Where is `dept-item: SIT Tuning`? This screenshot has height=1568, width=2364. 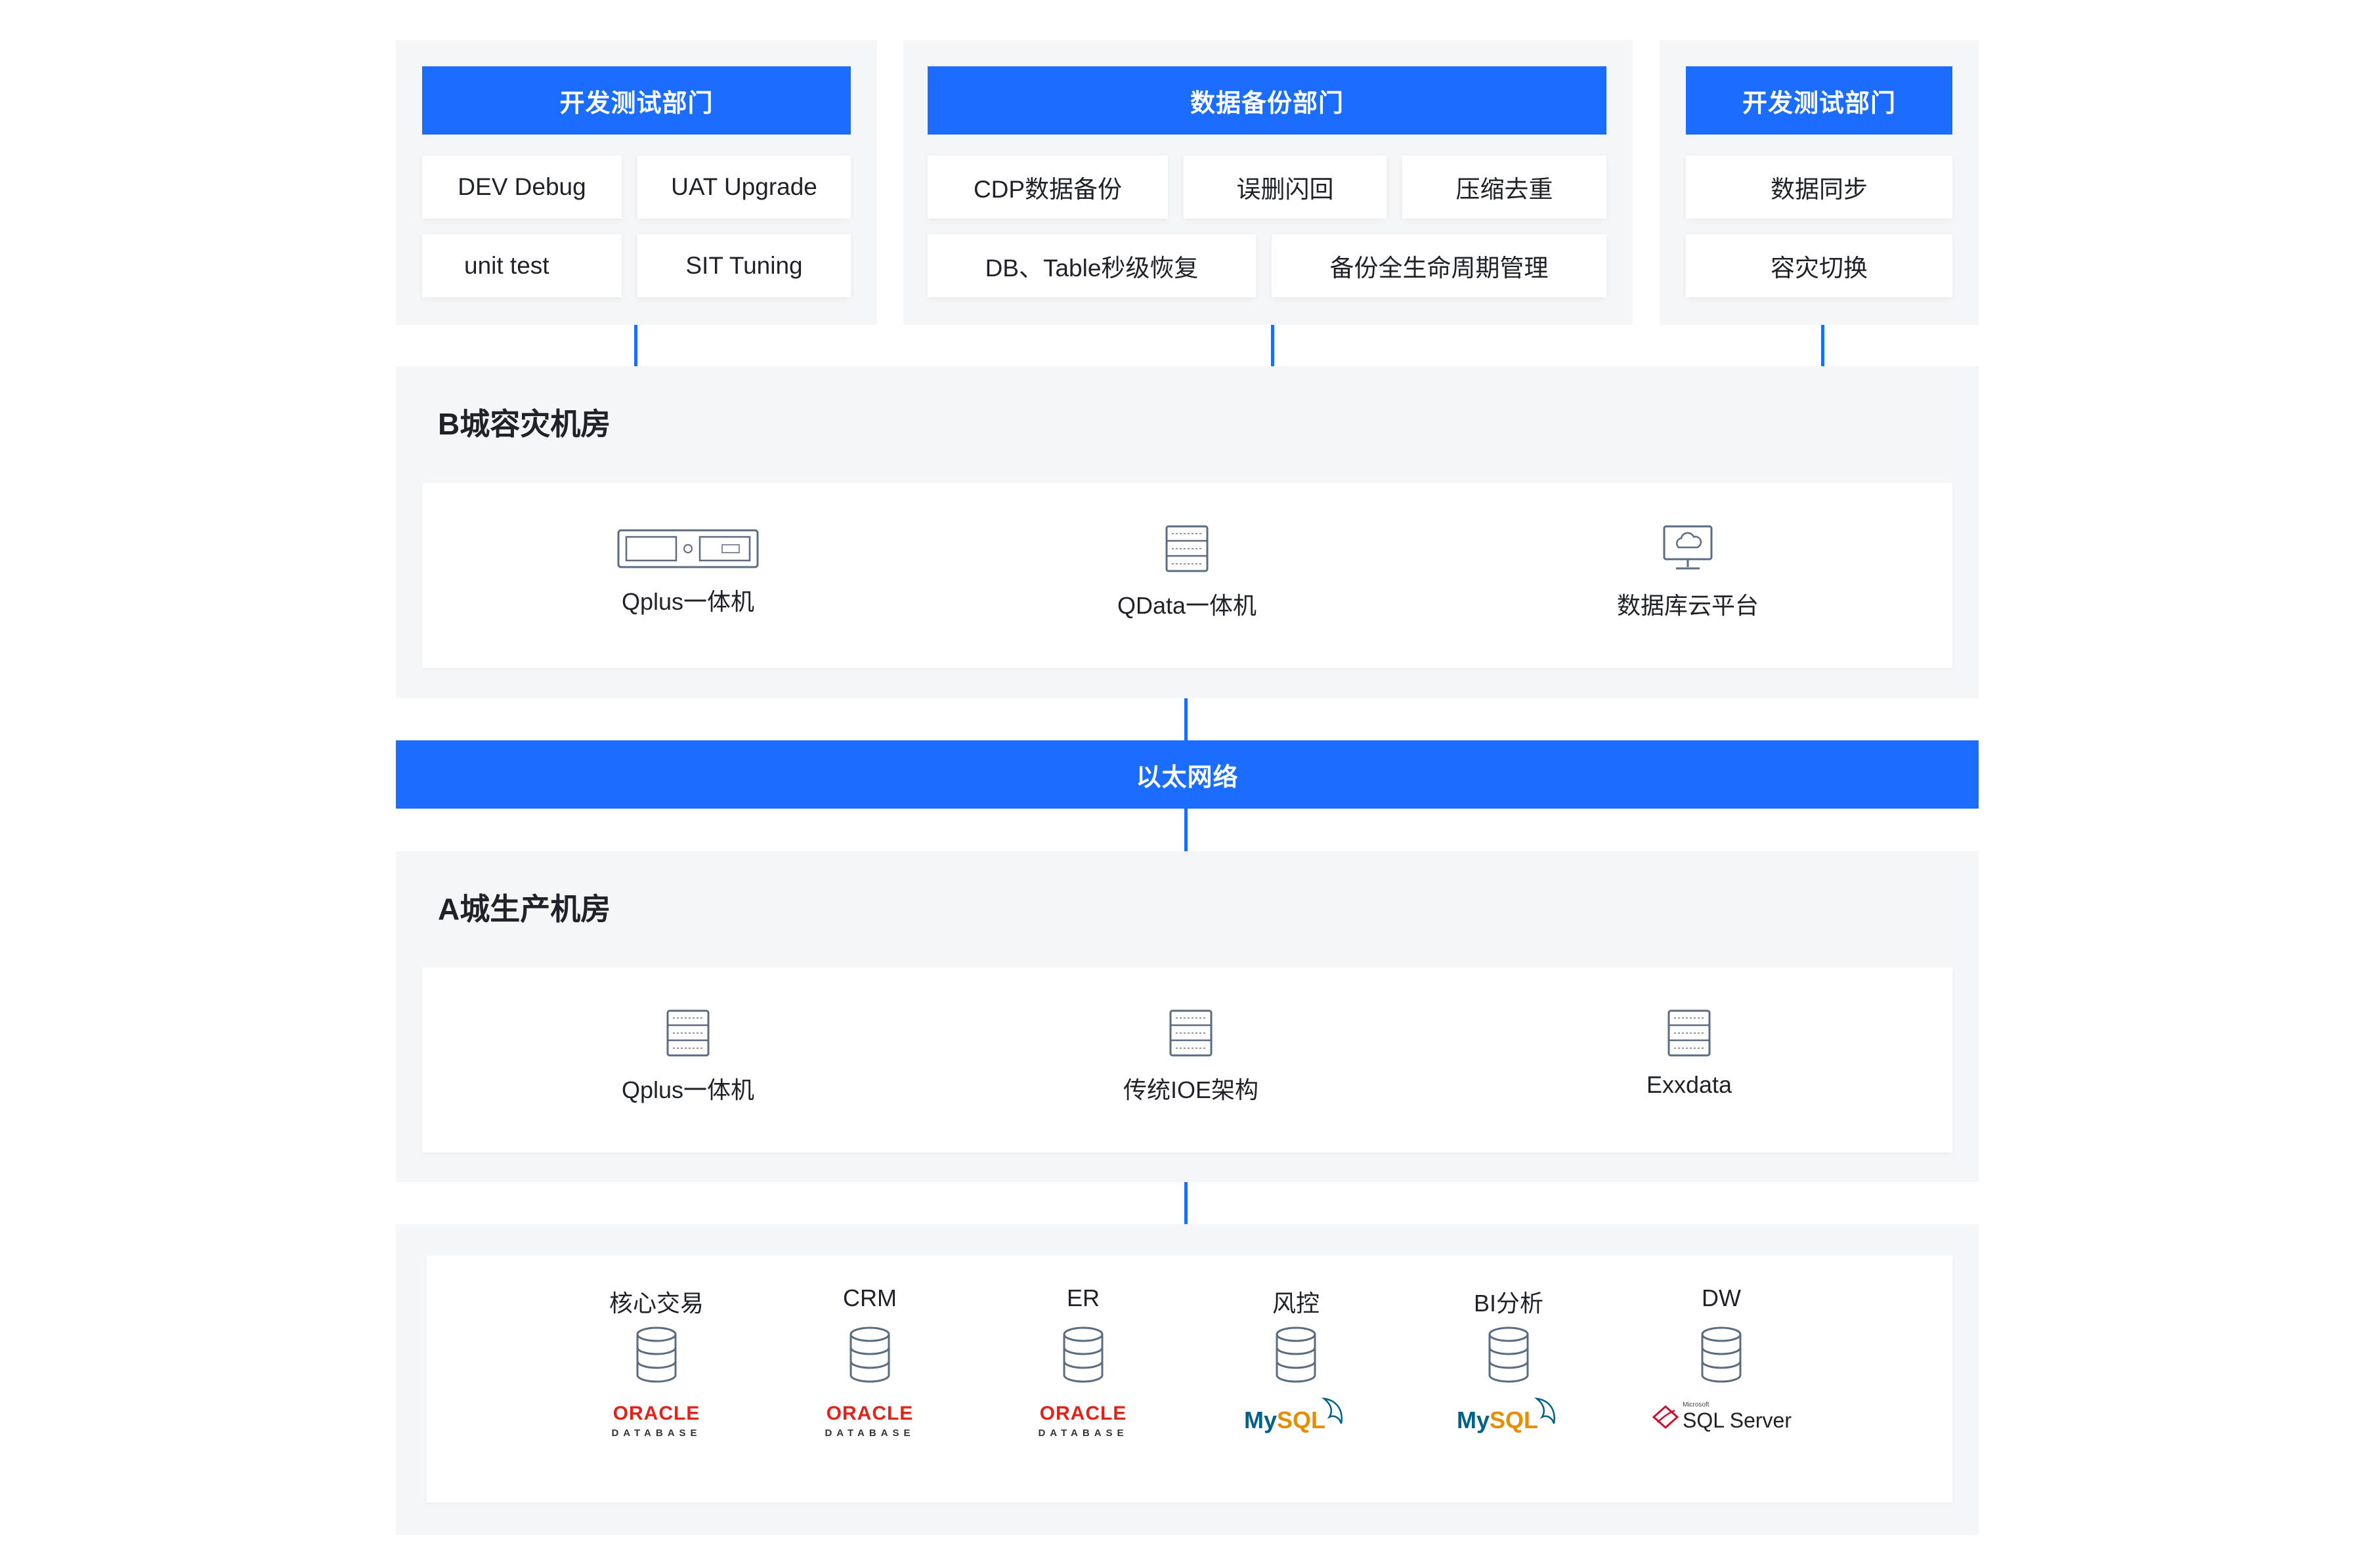 dept-item: SIT Tuning is located at coordinates (744, 265).